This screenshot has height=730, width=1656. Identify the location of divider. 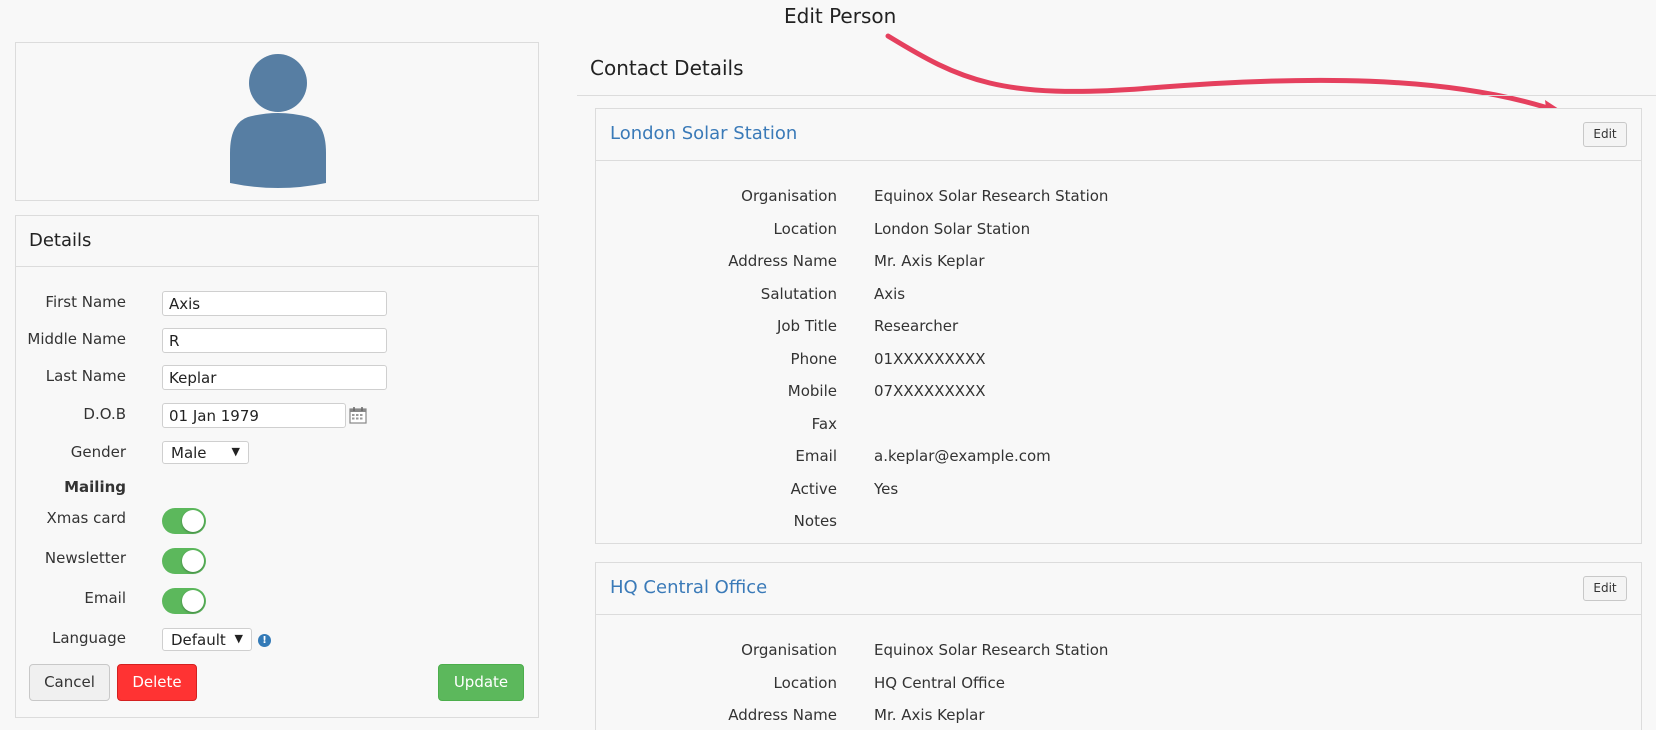
(1116, 95).